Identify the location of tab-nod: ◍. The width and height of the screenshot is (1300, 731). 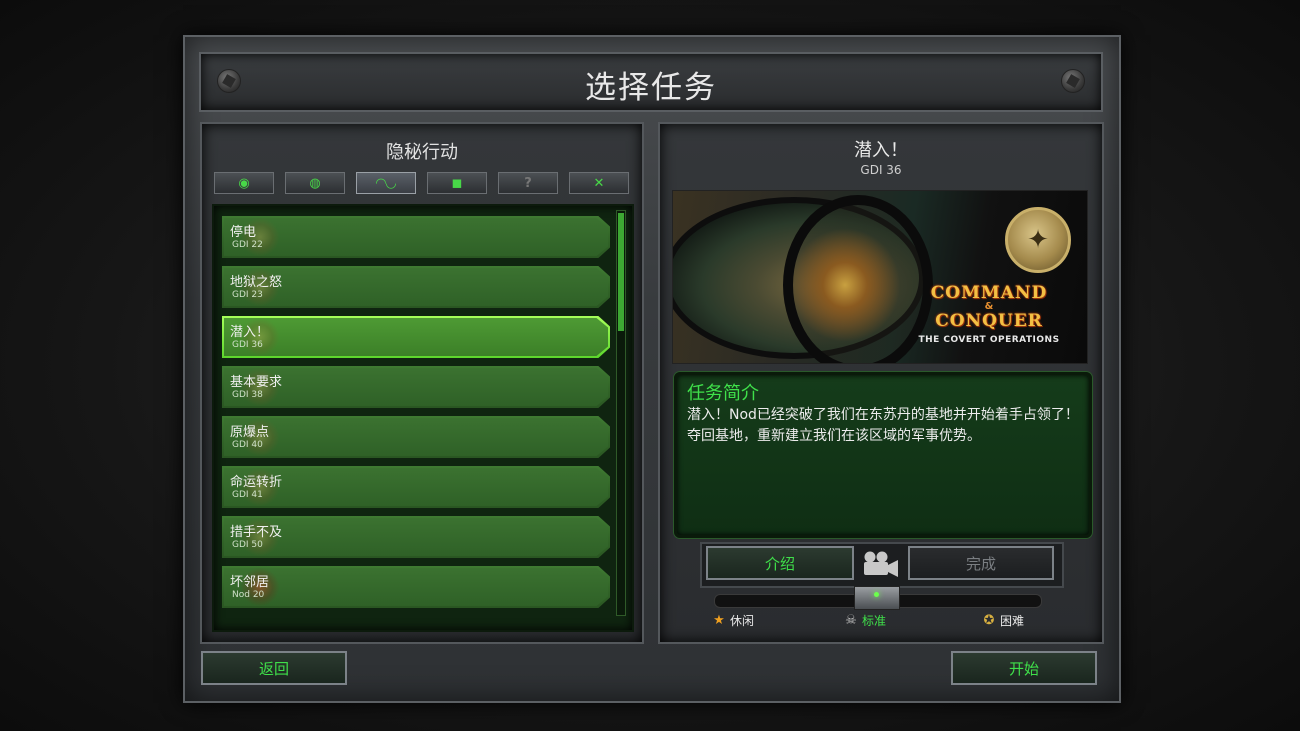
(315, 183).